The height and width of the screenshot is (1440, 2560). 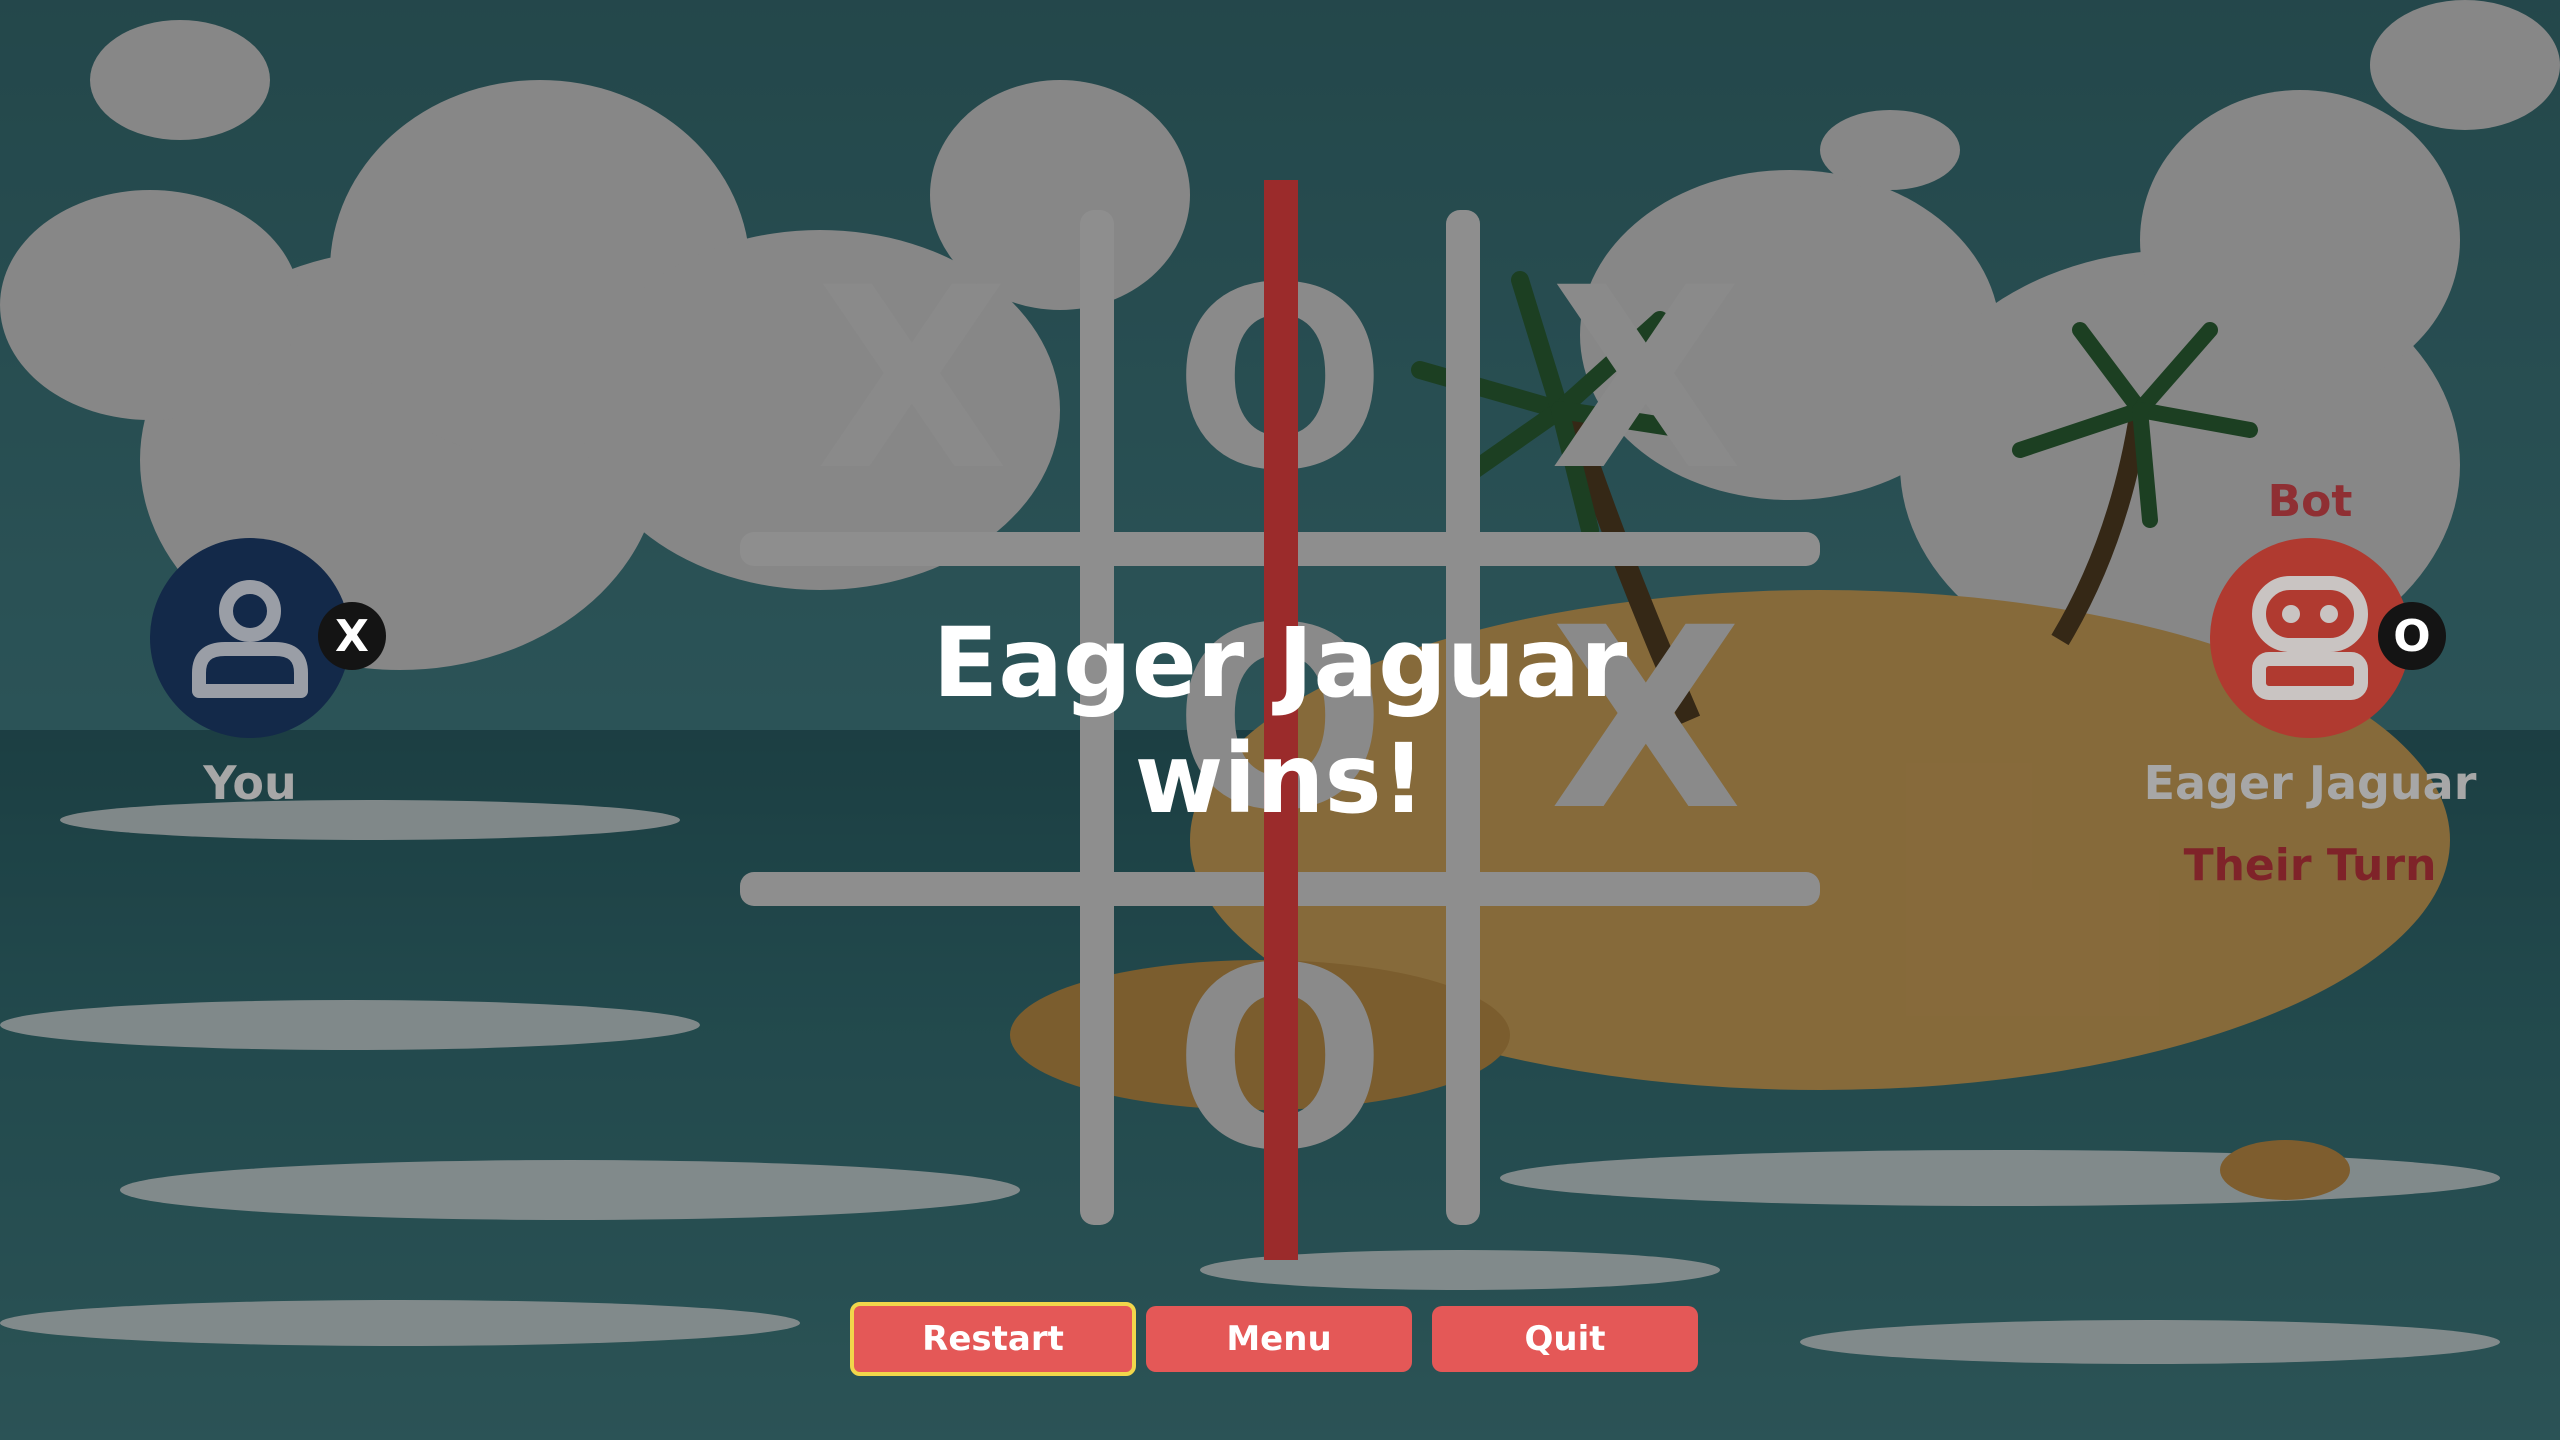 I want to click on cell-3: X, so click(x=1646, y=380).